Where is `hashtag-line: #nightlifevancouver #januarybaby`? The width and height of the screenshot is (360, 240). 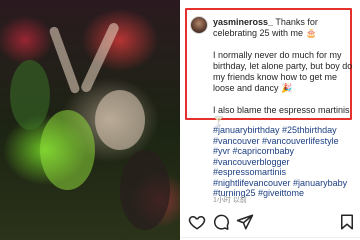
hashtag-line: #nightlifevancouver #januarybaby is located at coordinates (285, 183).